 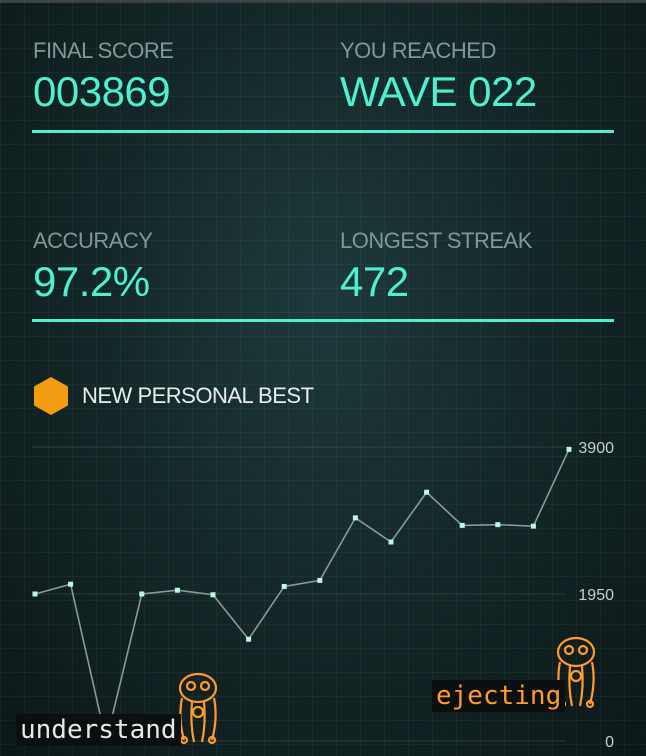 I want to click on top-edge, so click(x=323, y=1).